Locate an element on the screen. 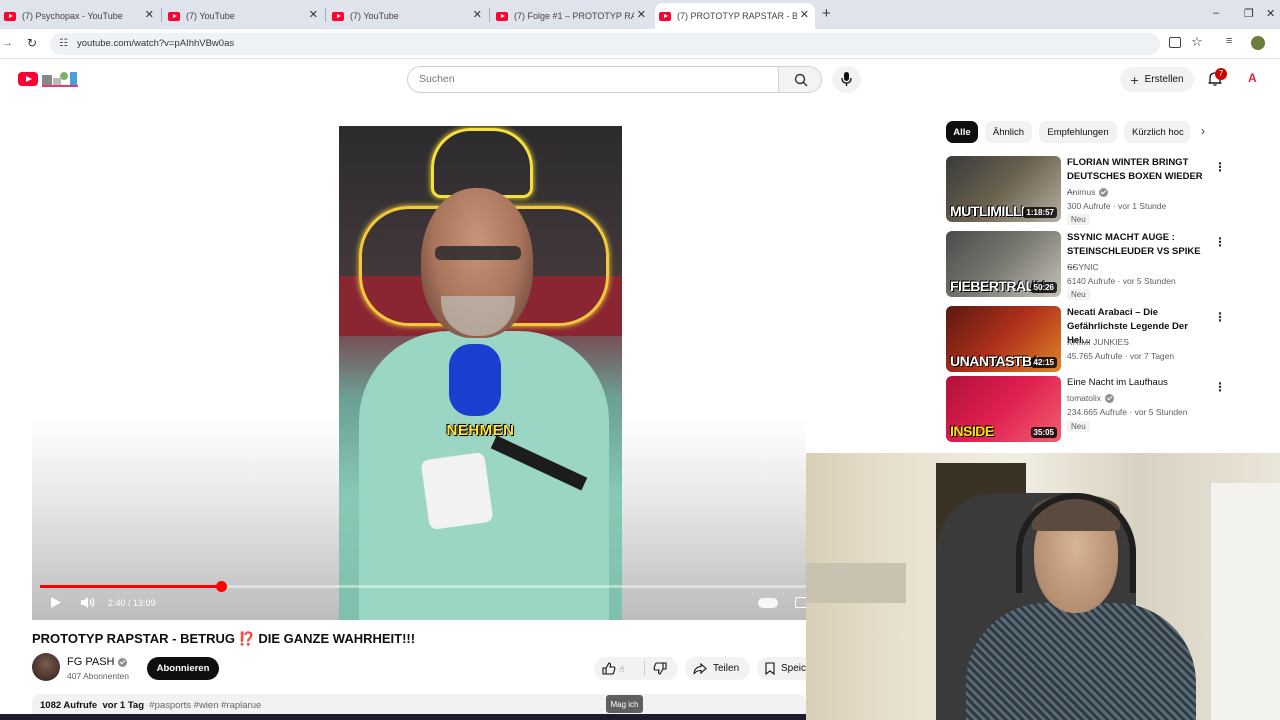 The height and width of the screenshot is (720, 1280). new-tab-button: + is located at coordinates (826, 13).